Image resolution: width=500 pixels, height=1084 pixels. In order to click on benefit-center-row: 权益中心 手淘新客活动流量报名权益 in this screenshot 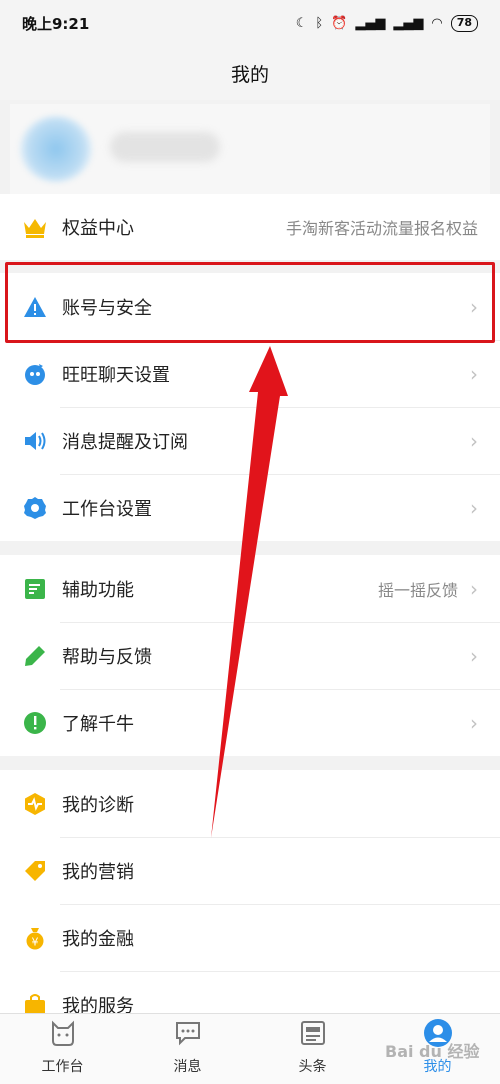, I will do `click(250, 227)`.